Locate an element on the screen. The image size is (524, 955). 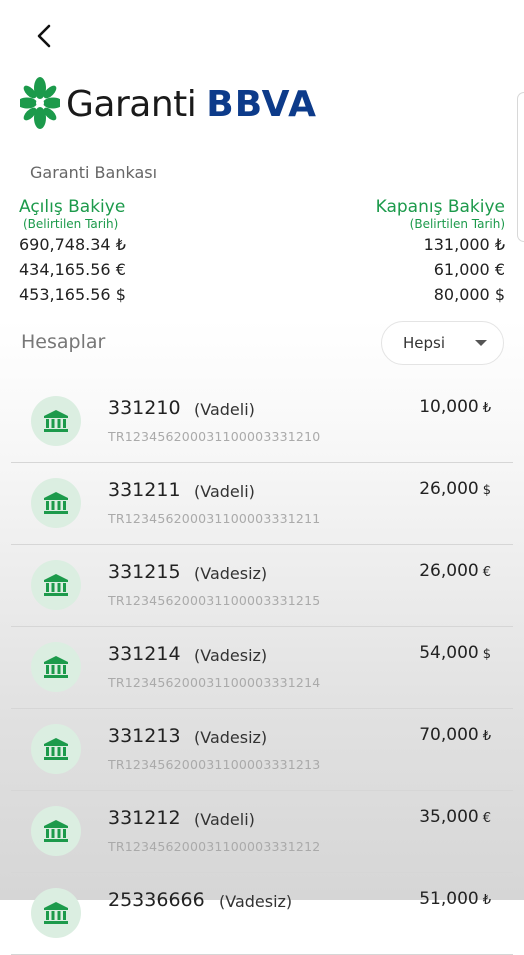
account-iban: TR123456200031100003331211 is located at coordinates (214, 518).